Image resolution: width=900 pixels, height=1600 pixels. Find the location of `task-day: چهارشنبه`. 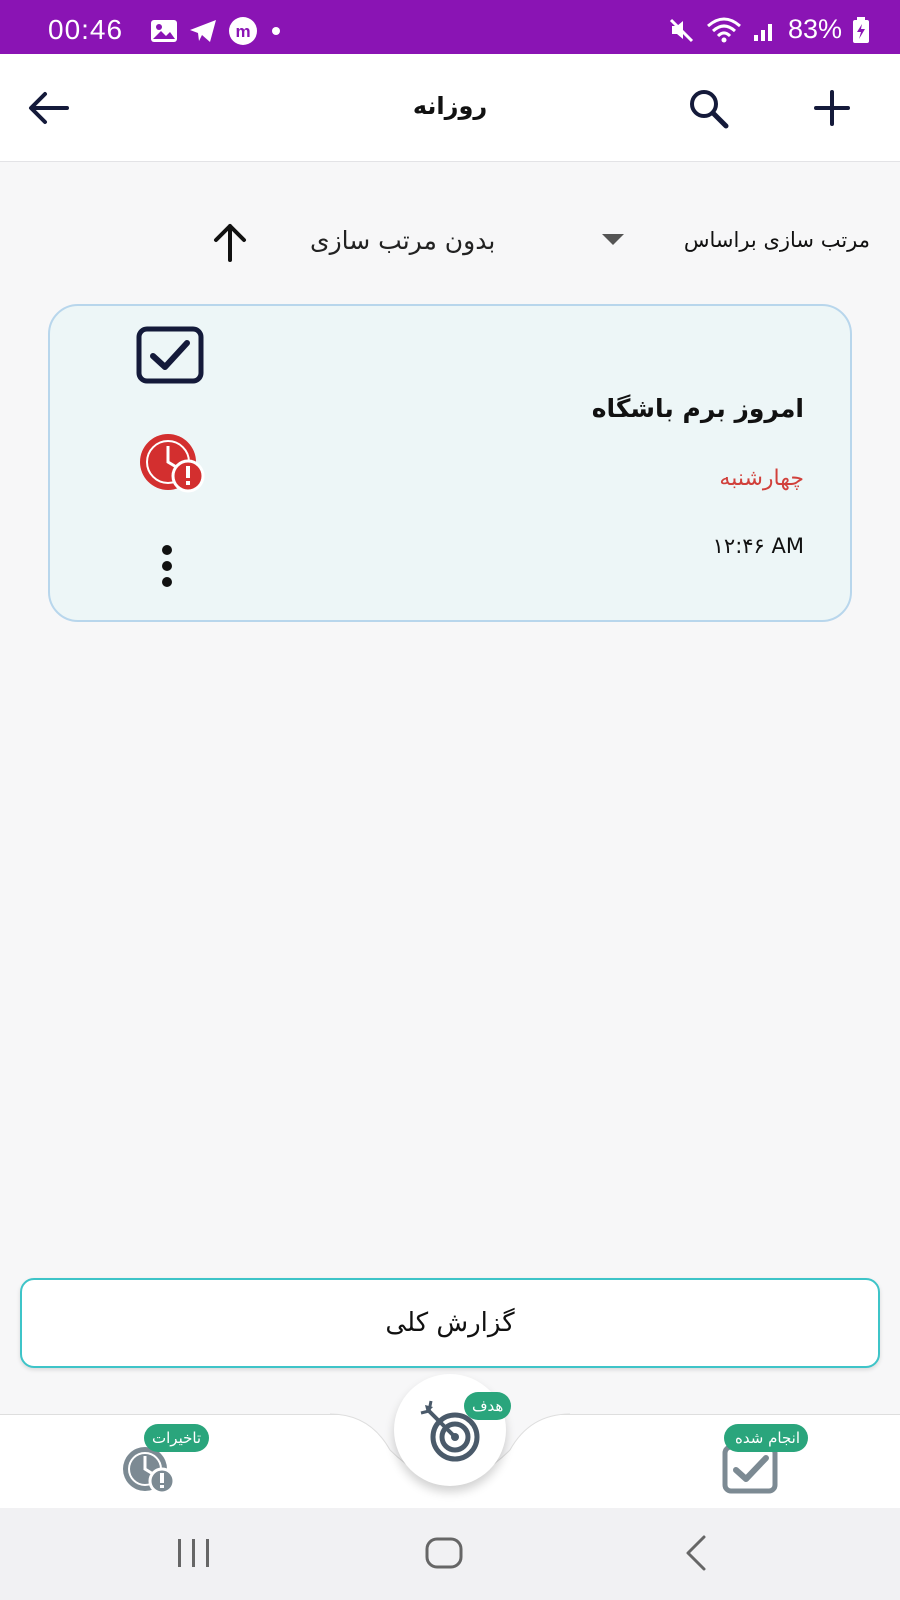

task-day: چهارشنبه is located at coordinates (761, 478).